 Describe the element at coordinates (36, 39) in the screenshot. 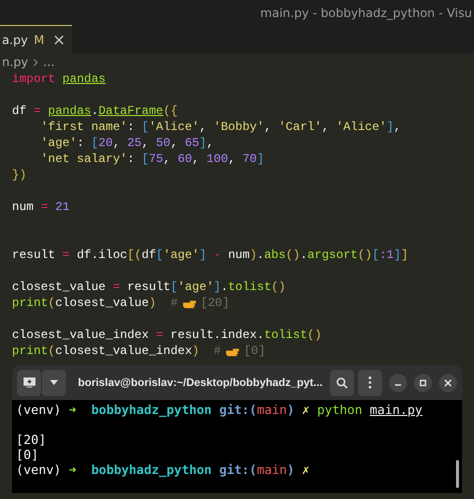

I see `editor-tab: a.py M` at that location.